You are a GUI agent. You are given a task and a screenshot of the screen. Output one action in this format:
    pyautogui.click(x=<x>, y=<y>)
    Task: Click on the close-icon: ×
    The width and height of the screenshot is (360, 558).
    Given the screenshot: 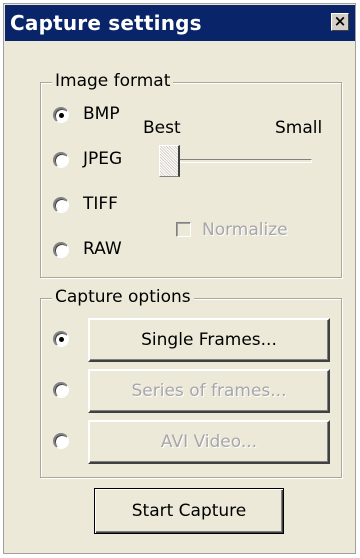 What is the action you would take?
    pyautogui.click(x=340, y=22)
    